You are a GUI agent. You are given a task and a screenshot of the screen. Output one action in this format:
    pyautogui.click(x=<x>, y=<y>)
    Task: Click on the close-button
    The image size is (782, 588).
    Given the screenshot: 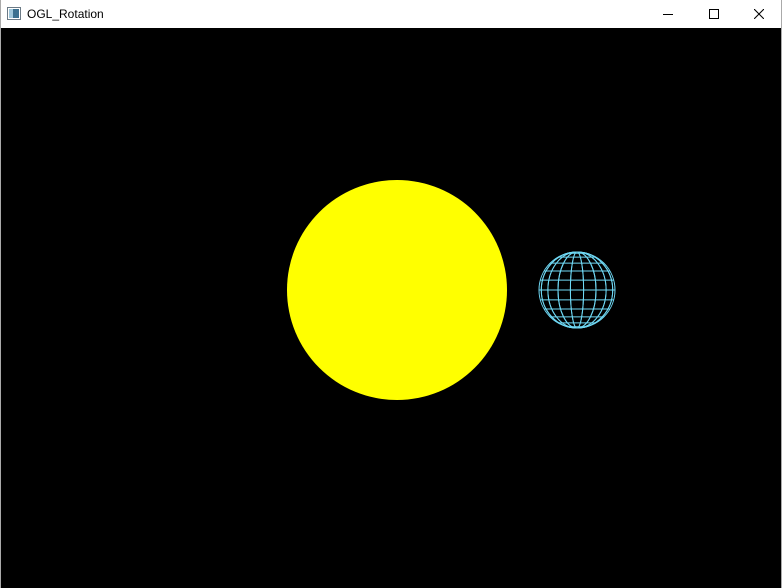 What is the action you would take?
    pyautogui.click(x=759, y=14)
    